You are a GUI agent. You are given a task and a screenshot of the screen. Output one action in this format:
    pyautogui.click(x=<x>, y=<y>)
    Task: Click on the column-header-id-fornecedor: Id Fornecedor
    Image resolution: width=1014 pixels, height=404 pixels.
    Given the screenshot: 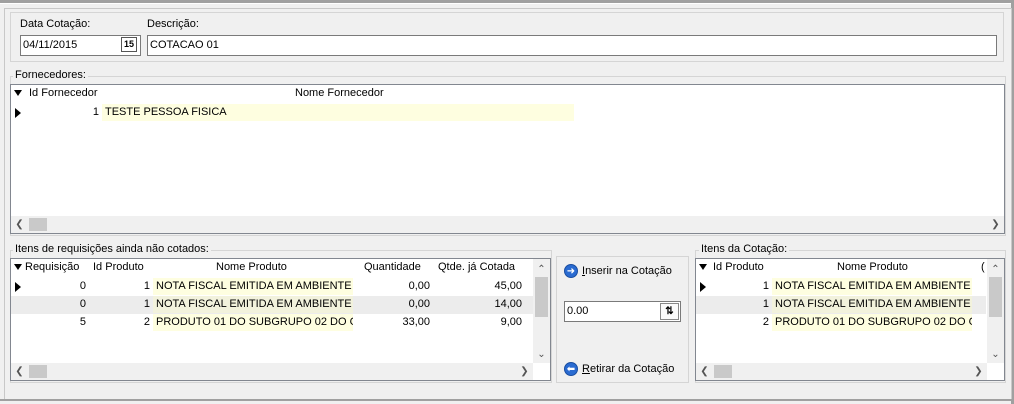 What is the action you would take?
    pyautogui.click(x=63, y=93)
    